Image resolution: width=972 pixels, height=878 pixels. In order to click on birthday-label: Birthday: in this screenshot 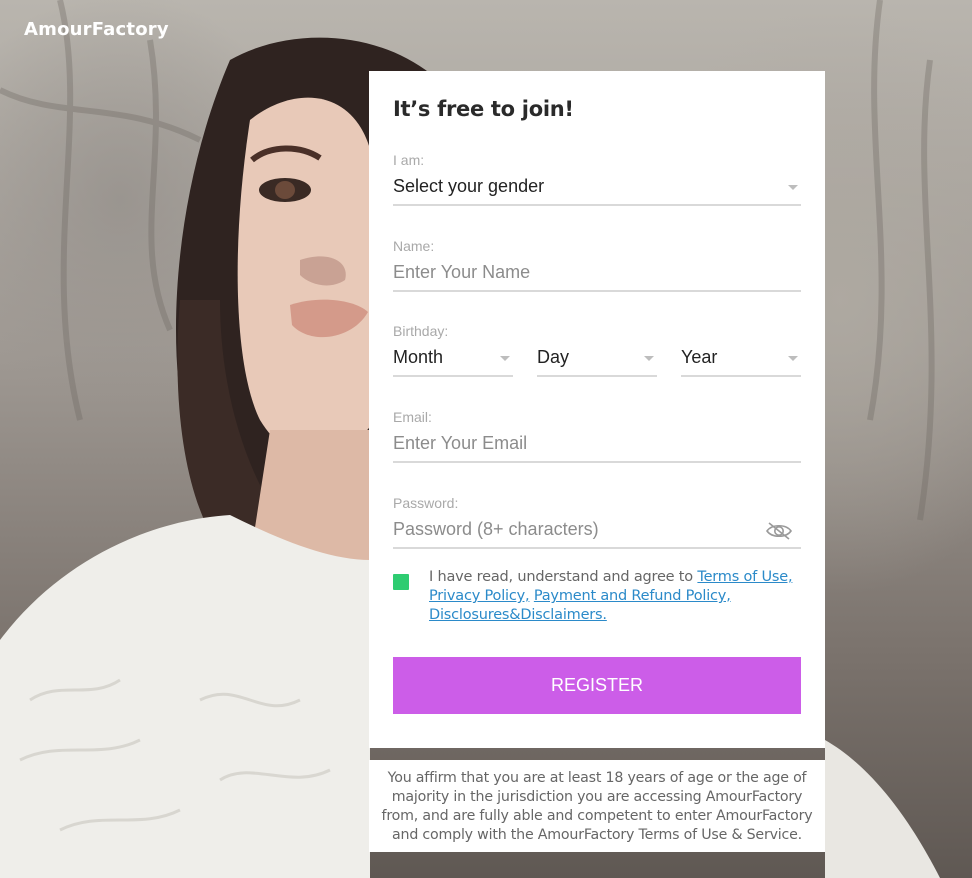, I will do `click(421, 331)`.